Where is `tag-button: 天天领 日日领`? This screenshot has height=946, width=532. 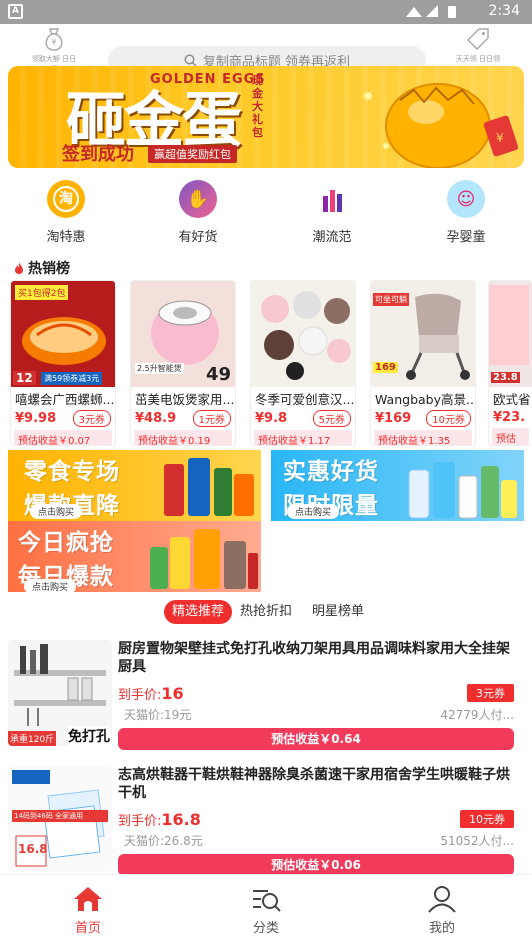
tag-button: 天天领 日日领 is located at coordinates (478, 45).